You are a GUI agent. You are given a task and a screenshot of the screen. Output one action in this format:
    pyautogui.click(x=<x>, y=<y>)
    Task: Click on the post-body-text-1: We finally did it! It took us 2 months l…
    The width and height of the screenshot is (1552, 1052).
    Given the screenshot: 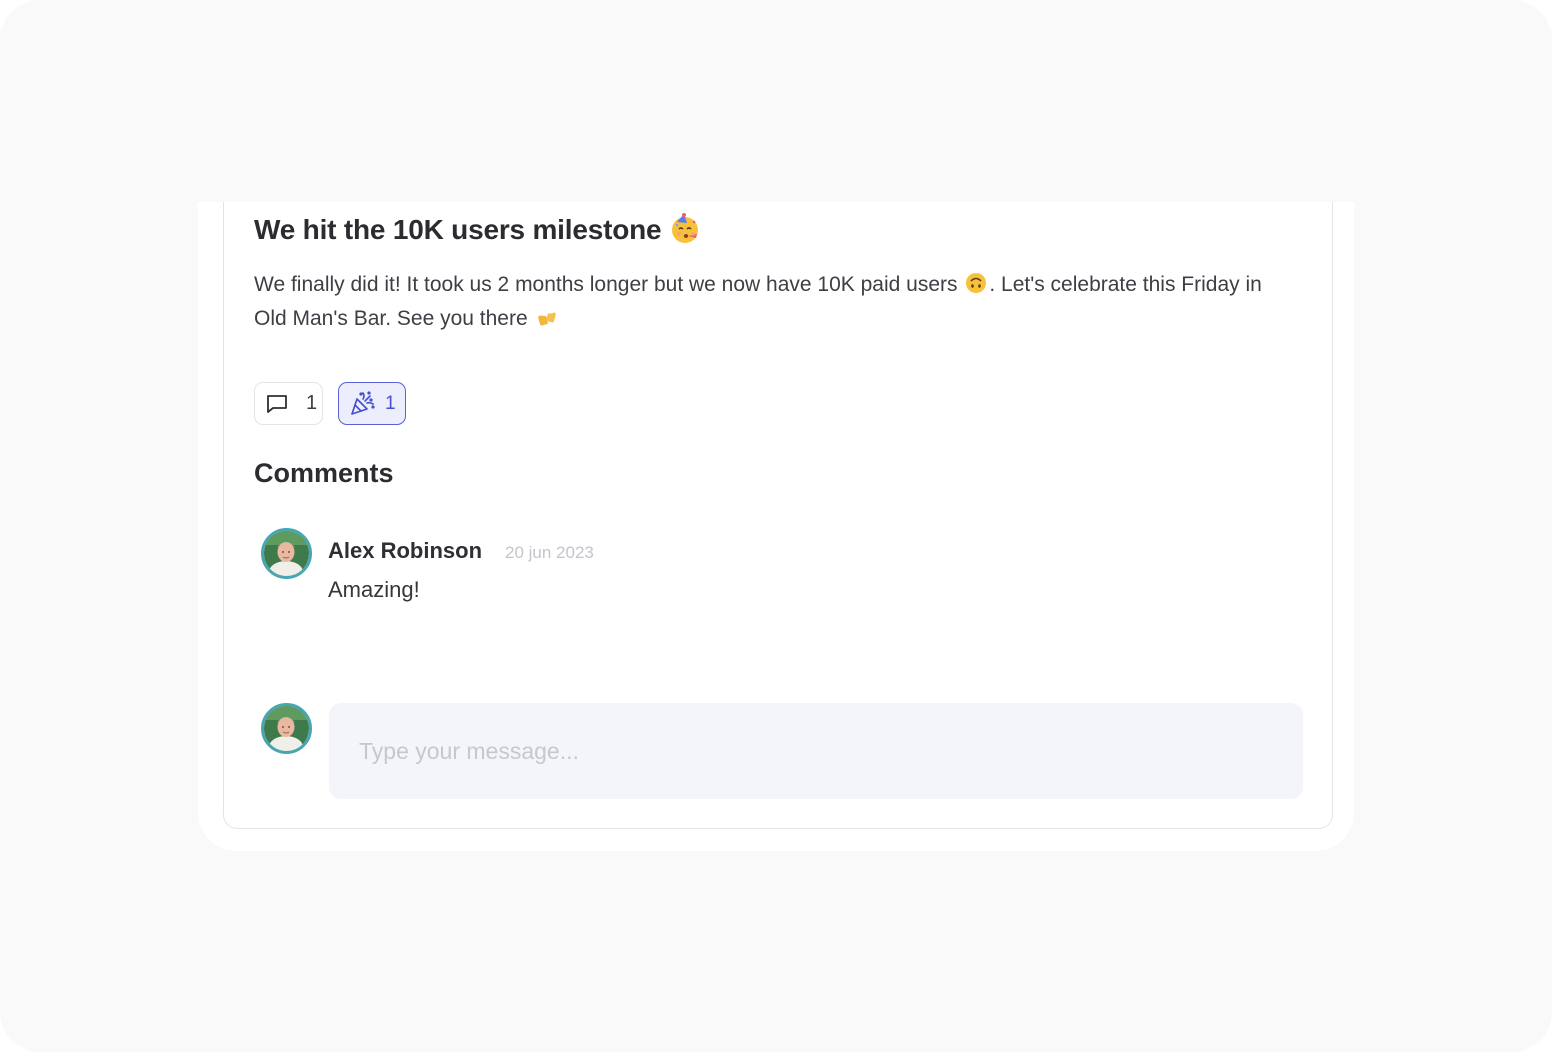 What is the action you would take?
    pyautogui.click(x=609, y=284)
    